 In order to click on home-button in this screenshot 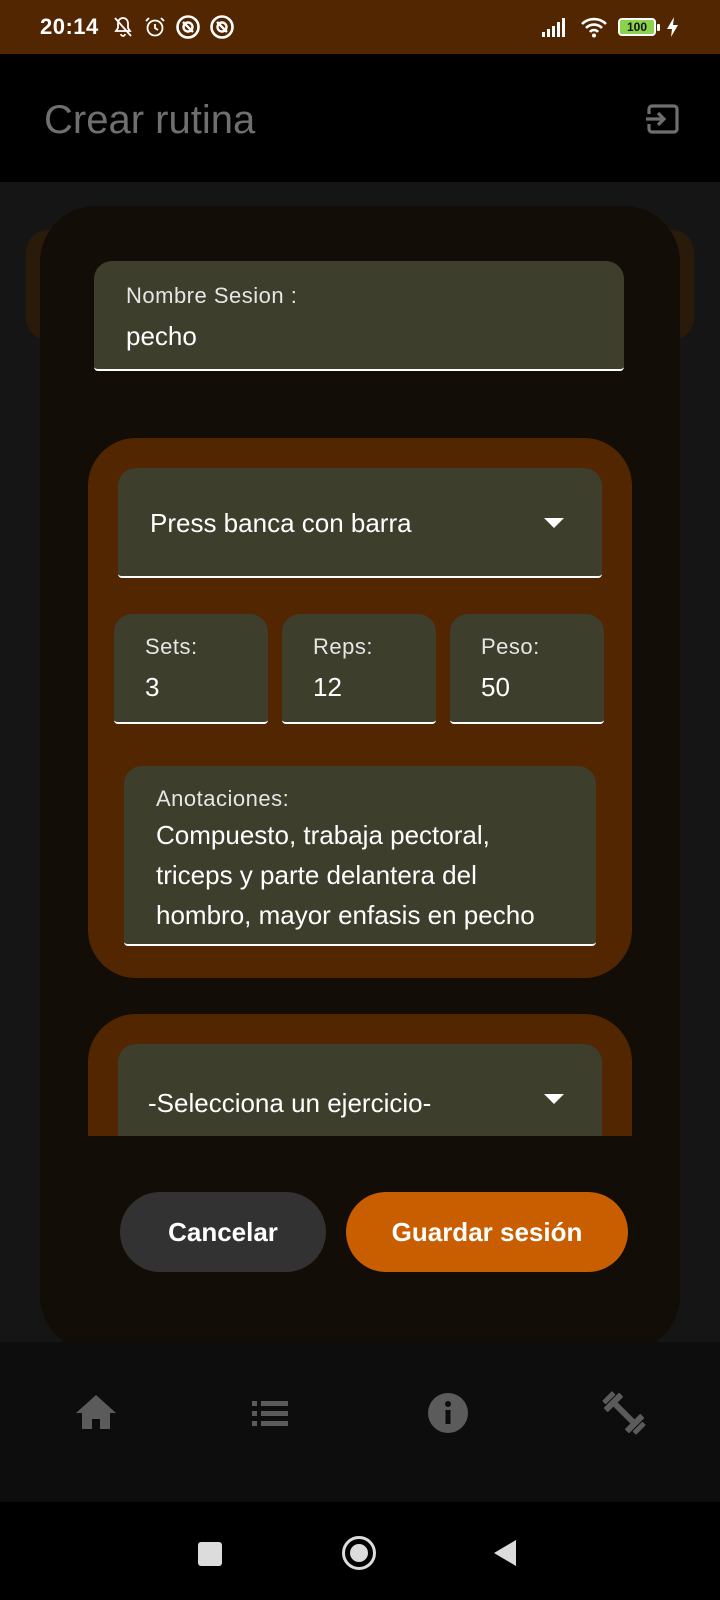, I will do `click(359, 1553)`.